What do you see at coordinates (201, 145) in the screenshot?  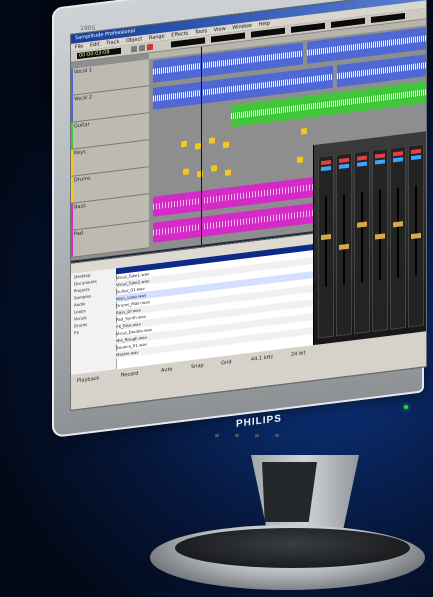 I see `playback-cursor` at bounding box center [201, 145].